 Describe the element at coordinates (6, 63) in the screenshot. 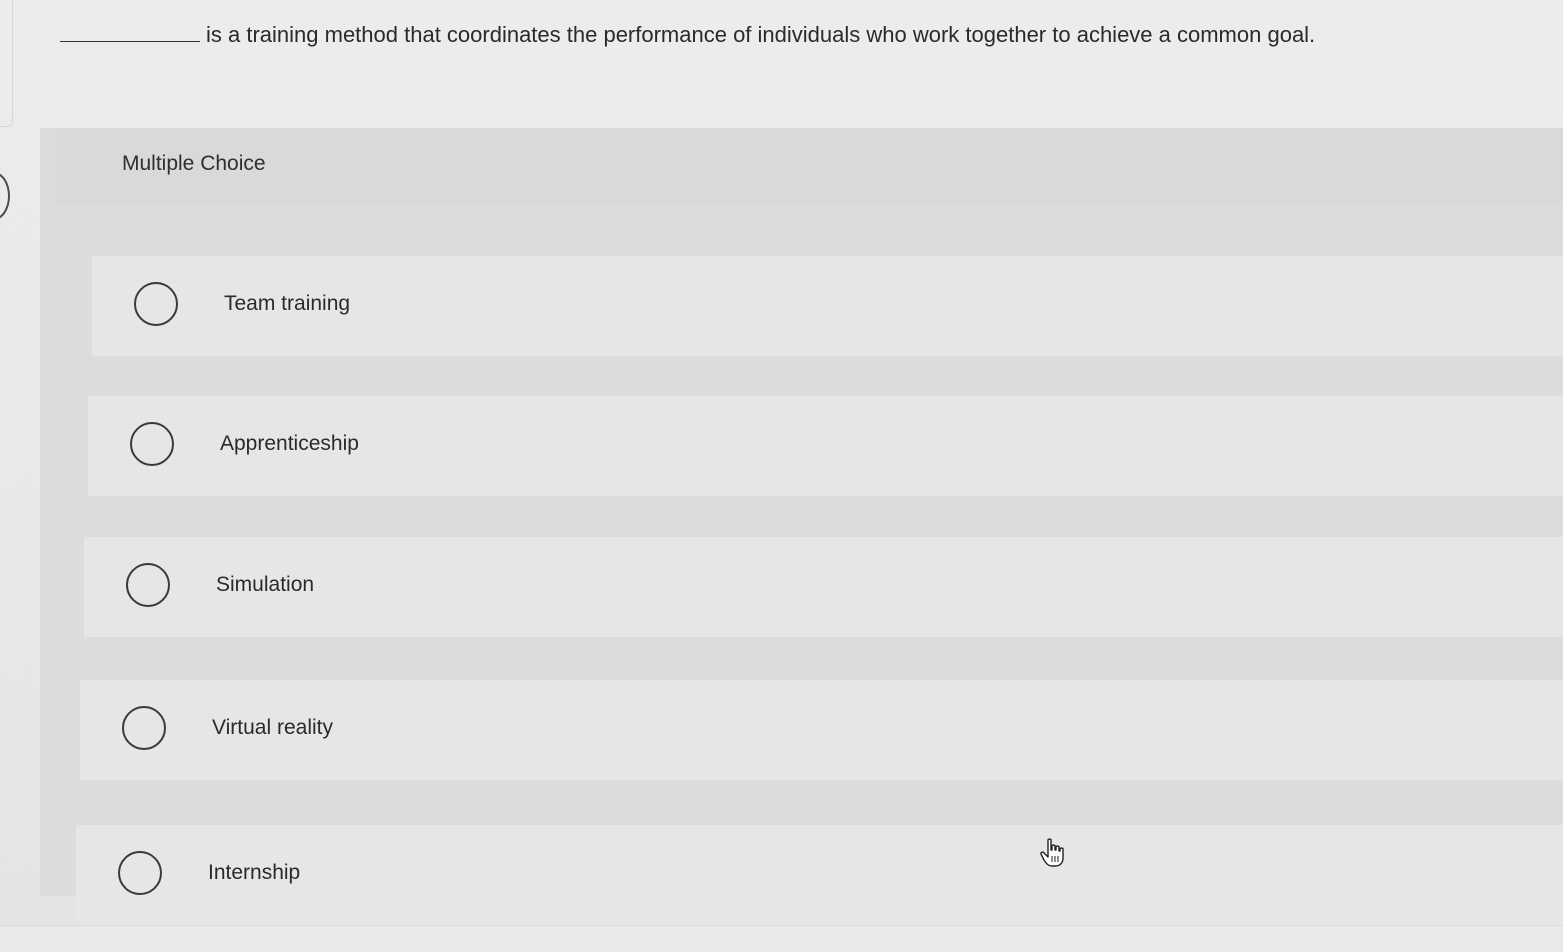

I see `panel-edge` at that location.